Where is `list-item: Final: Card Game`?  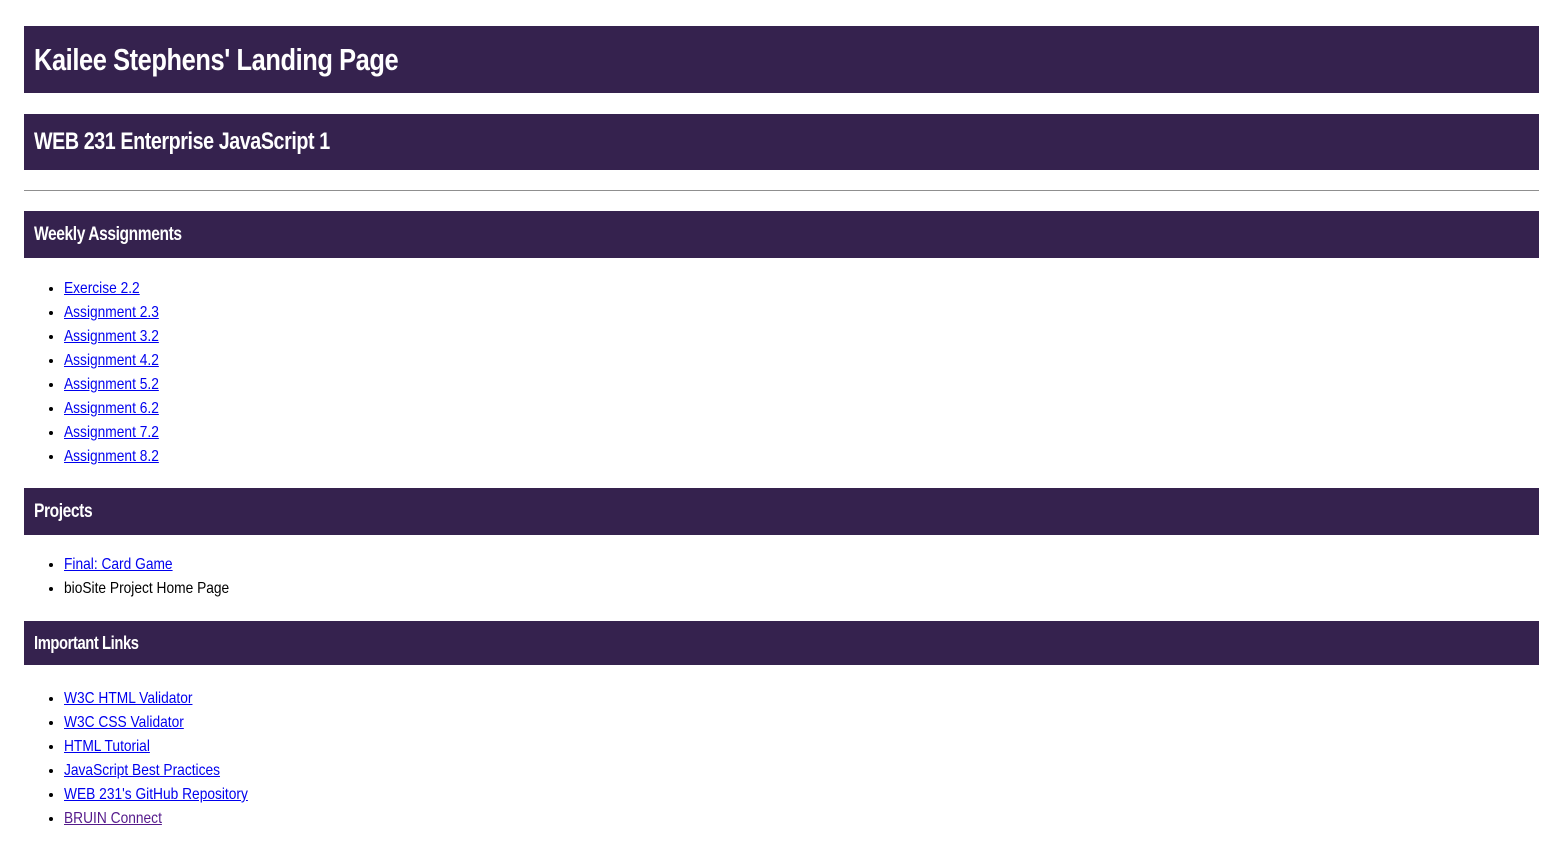 list-item: Final: Card Game is located at coordinates (801, 565).